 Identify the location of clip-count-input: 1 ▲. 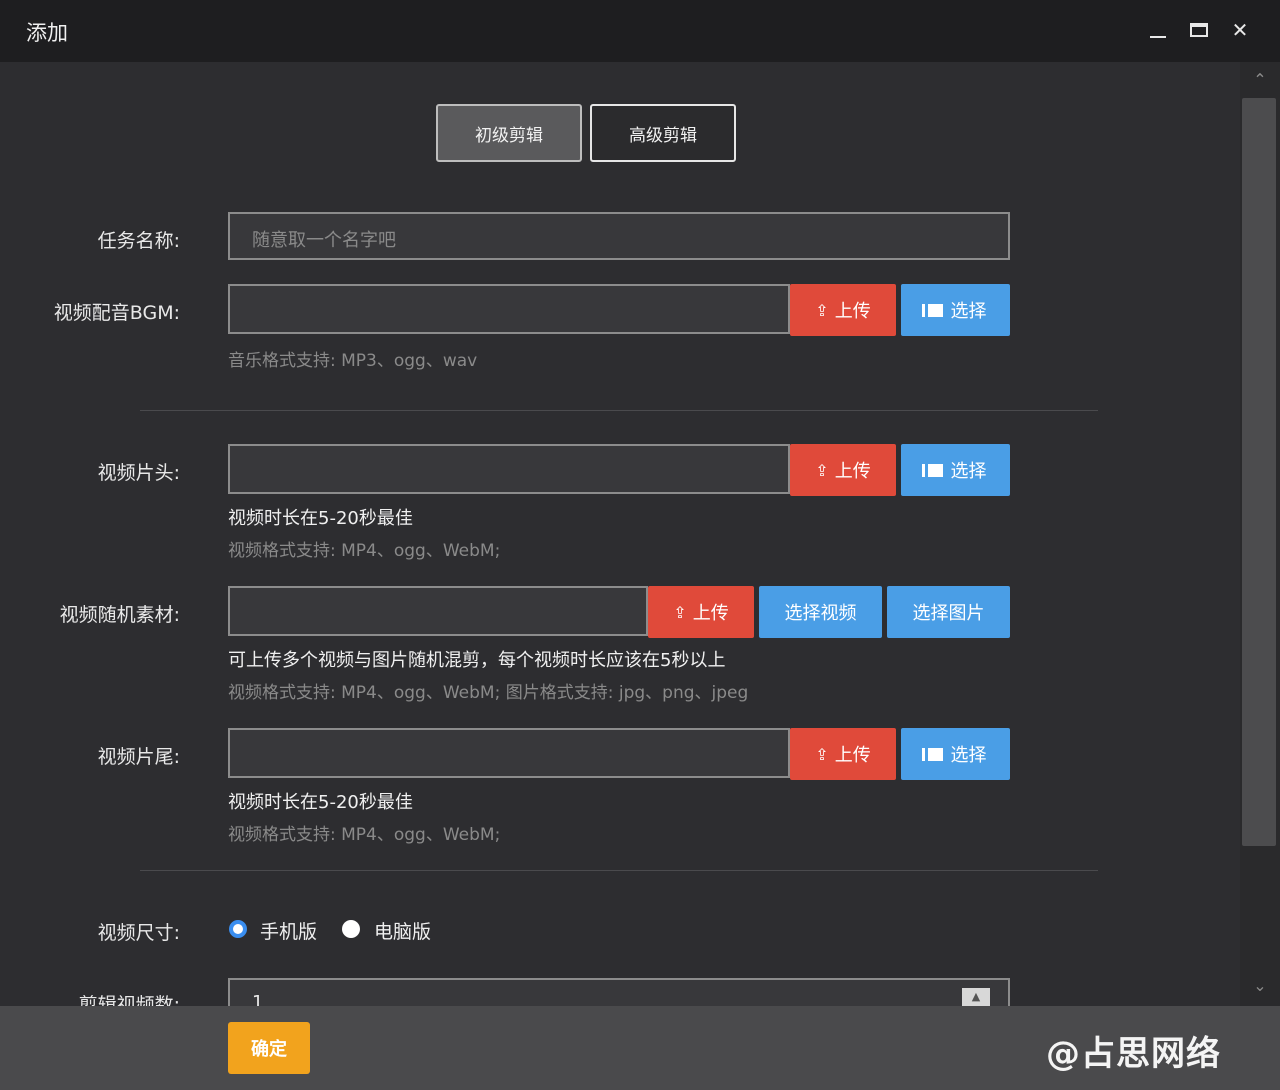
(619, 992).